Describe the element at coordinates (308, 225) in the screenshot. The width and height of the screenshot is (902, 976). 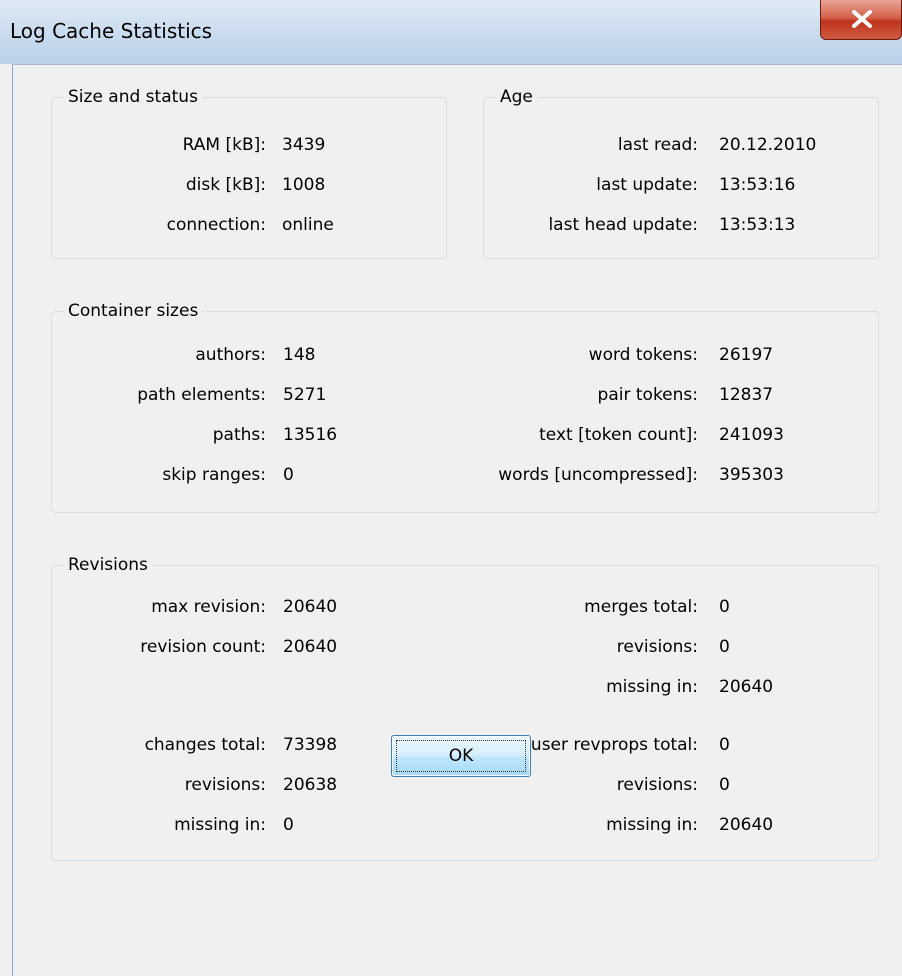
I see `connection-value: online` at that location.